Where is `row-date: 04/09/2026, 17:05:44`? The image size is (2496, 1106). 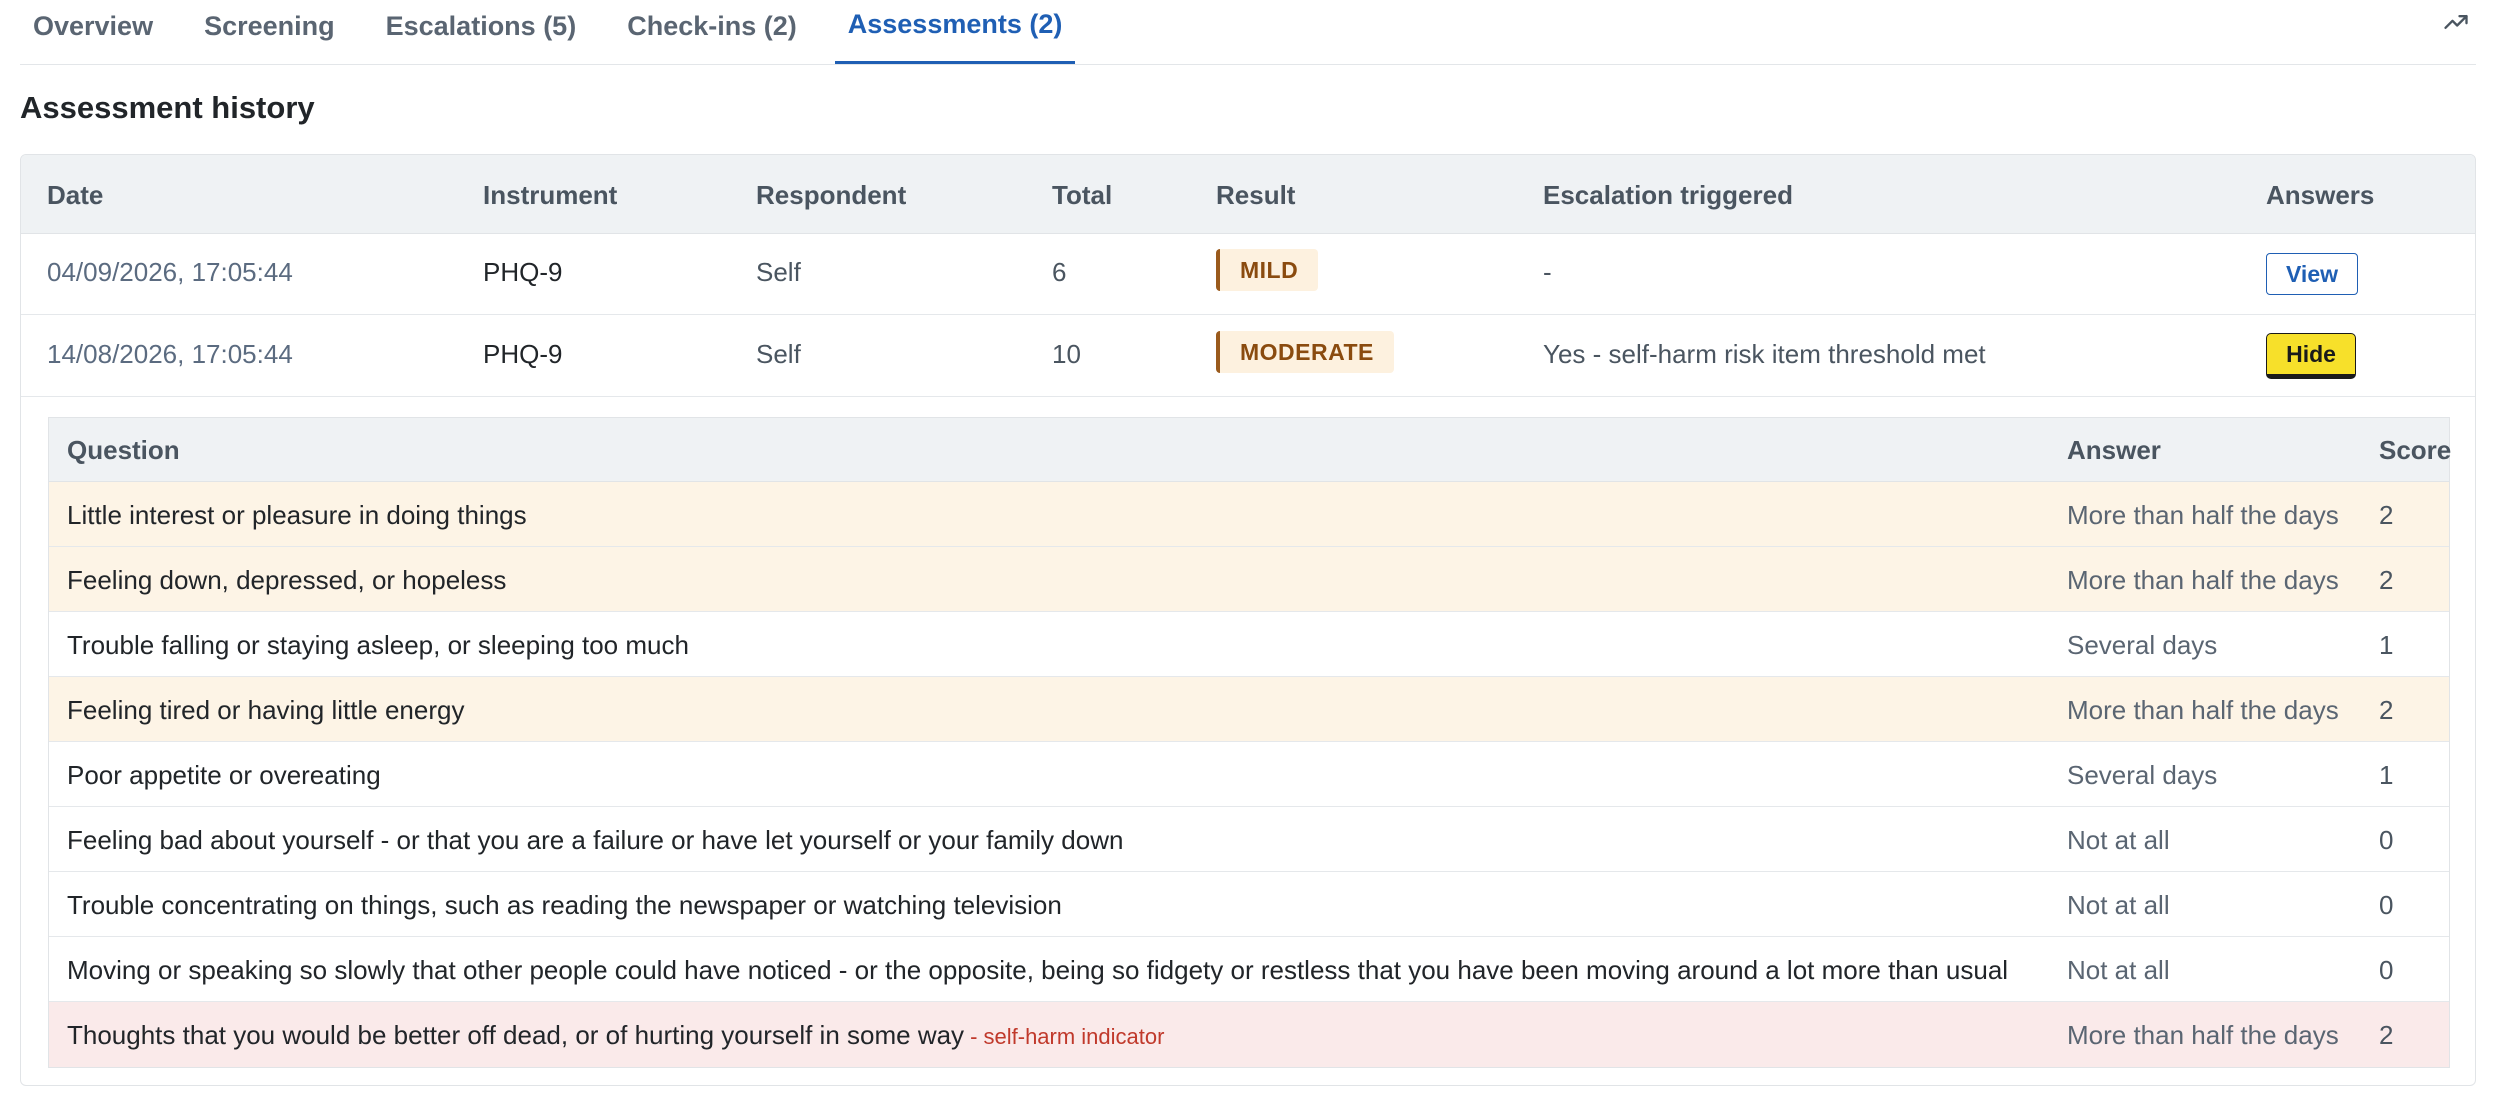 row-date: 04/09/2026, 17:05:44 is located at coordinates (170, 272).